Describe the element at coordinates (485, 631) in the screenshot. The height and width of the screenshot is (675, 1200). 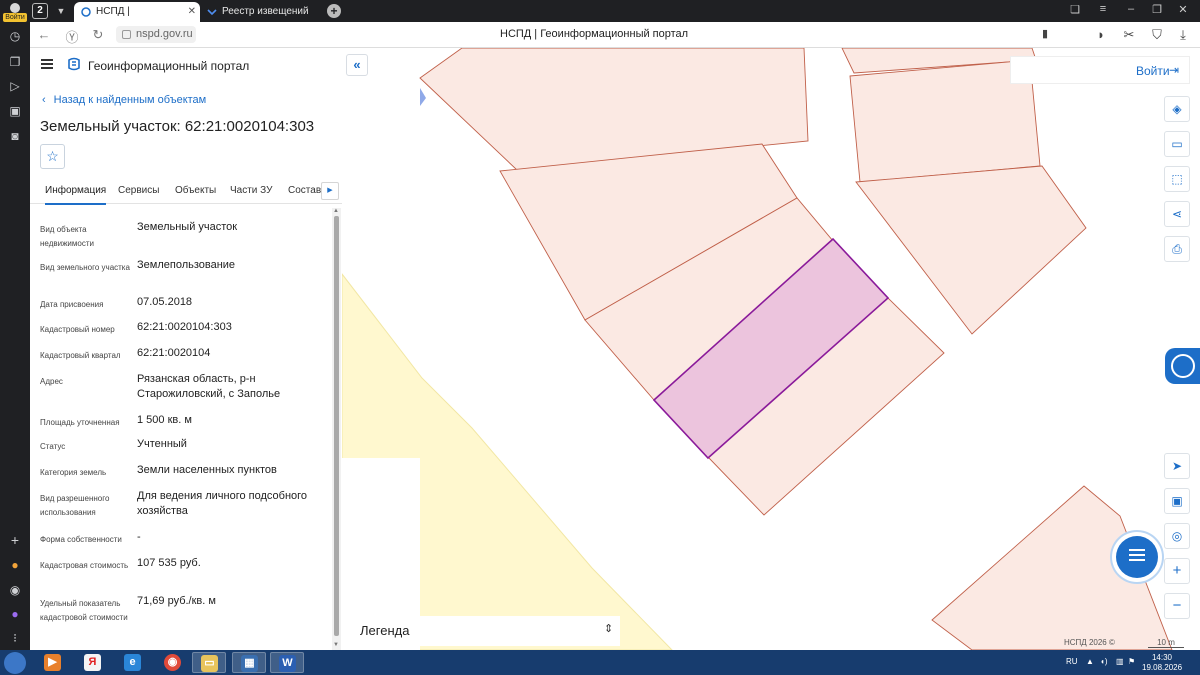
I see `legend-panel: Легенда ⇕` at that location.